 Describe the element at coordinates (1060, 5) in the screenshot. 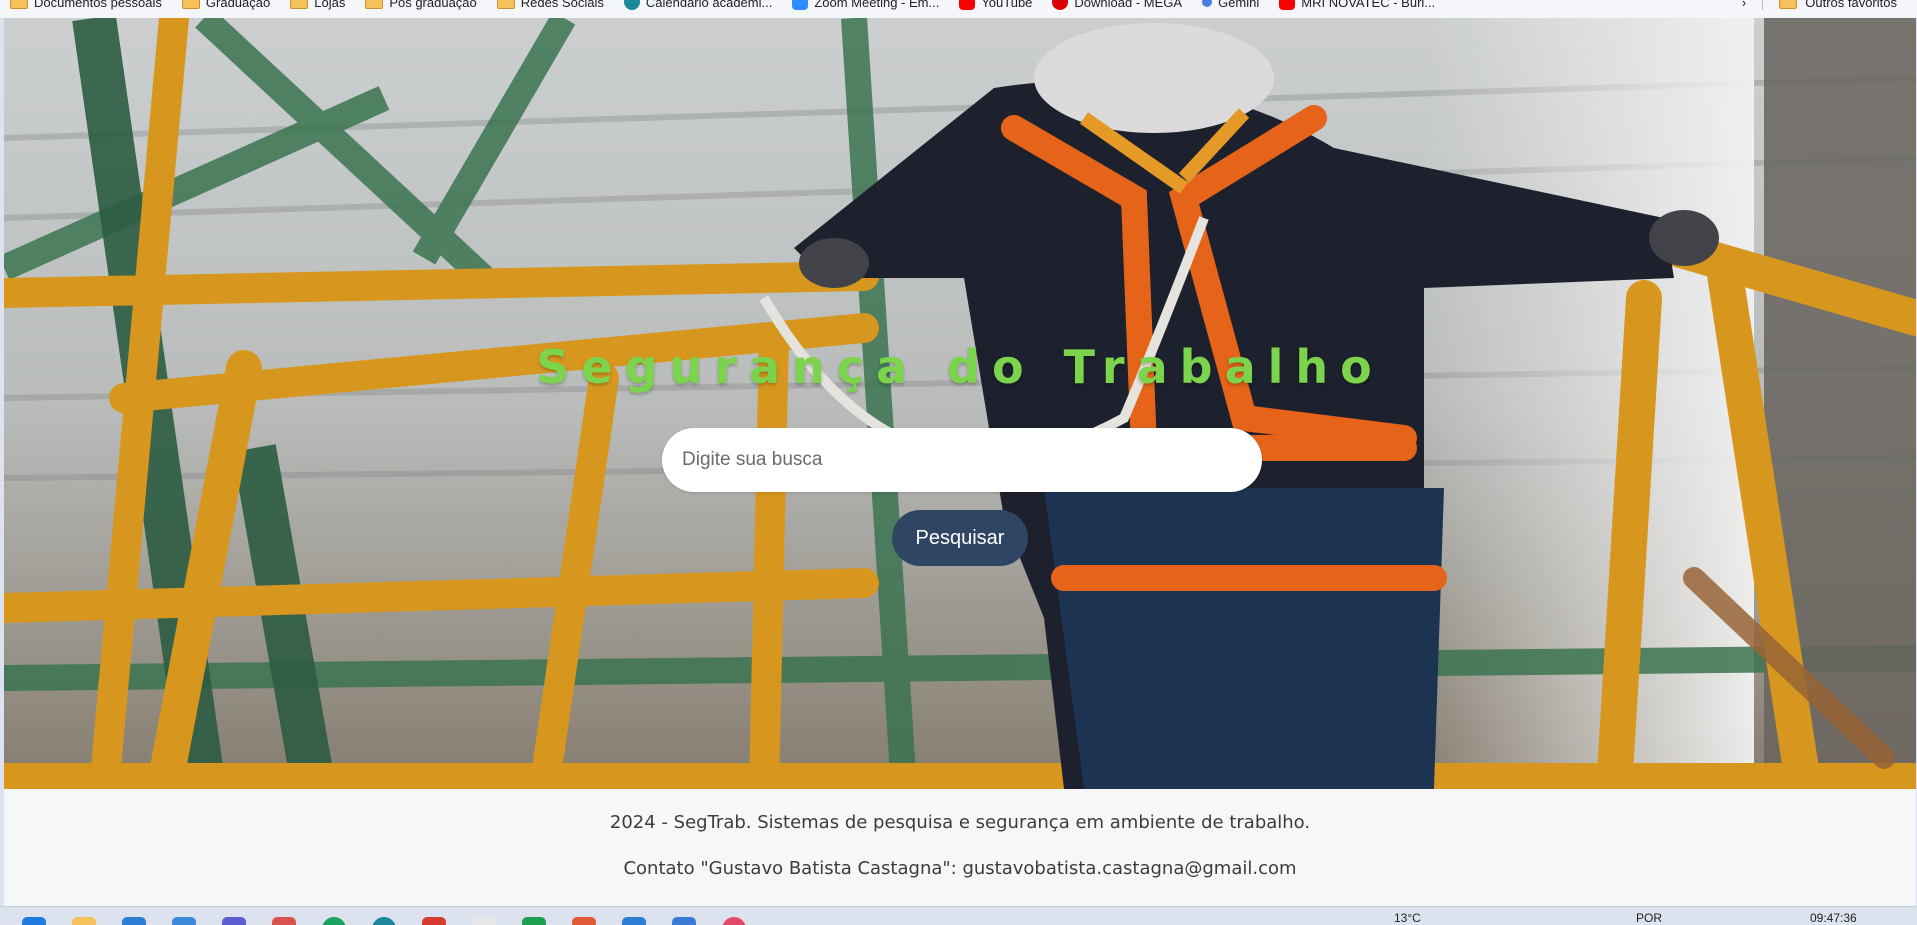

I see `mega-icon` at that location.